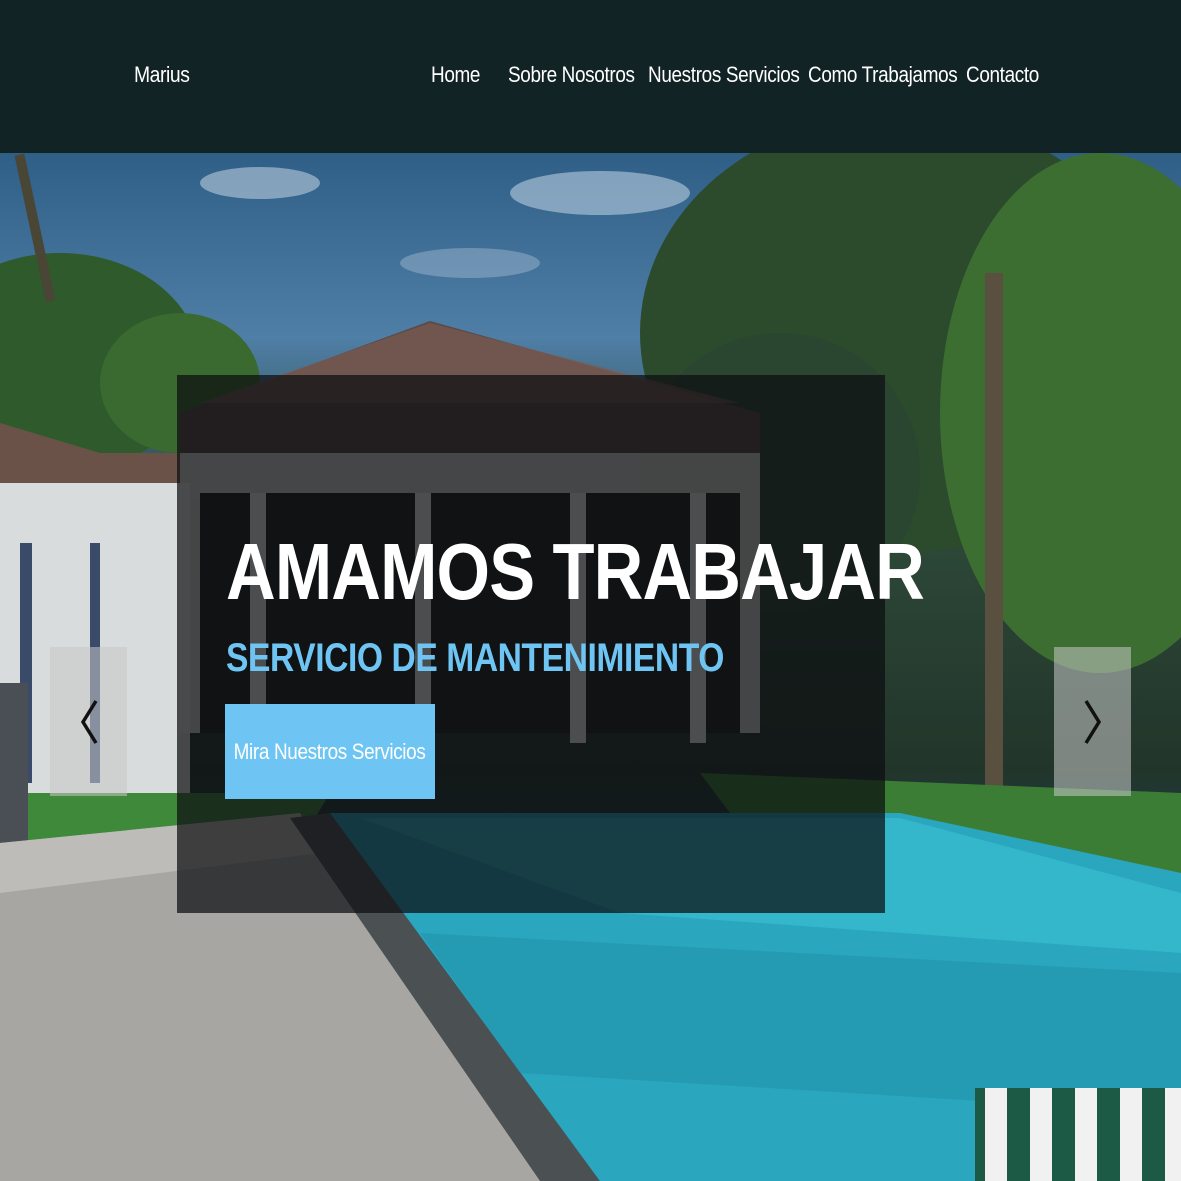 The image size is (1181, 1181). Describe the element at coordinates (883, 75) in the screenshot. I see `nav-link-como-trabajamos: Como Trabajamos` at that location.